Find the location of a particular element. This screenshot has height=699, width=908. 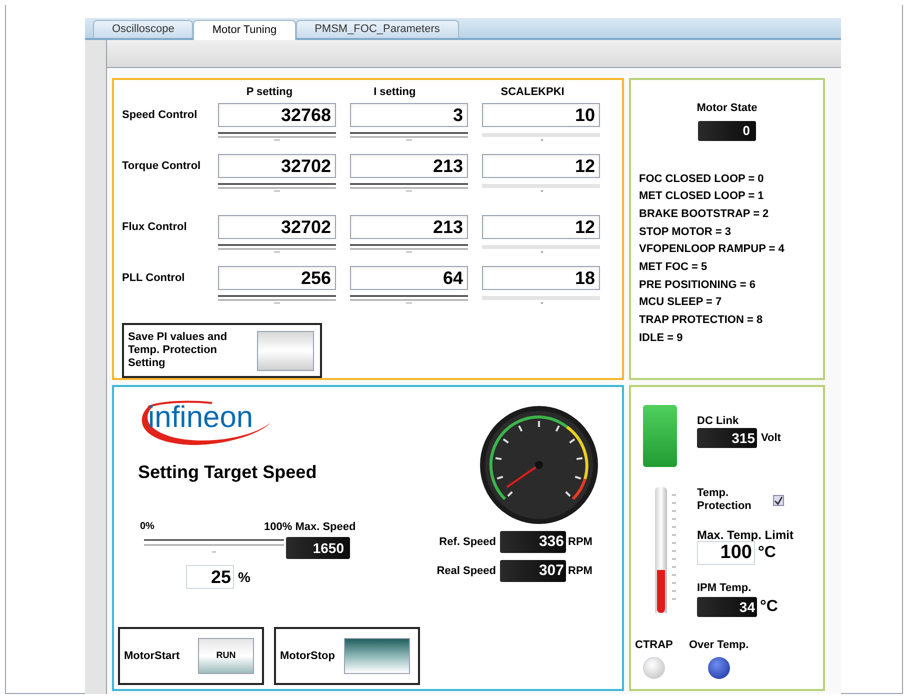

column-header: P setting is located at coordinates (269, 92).